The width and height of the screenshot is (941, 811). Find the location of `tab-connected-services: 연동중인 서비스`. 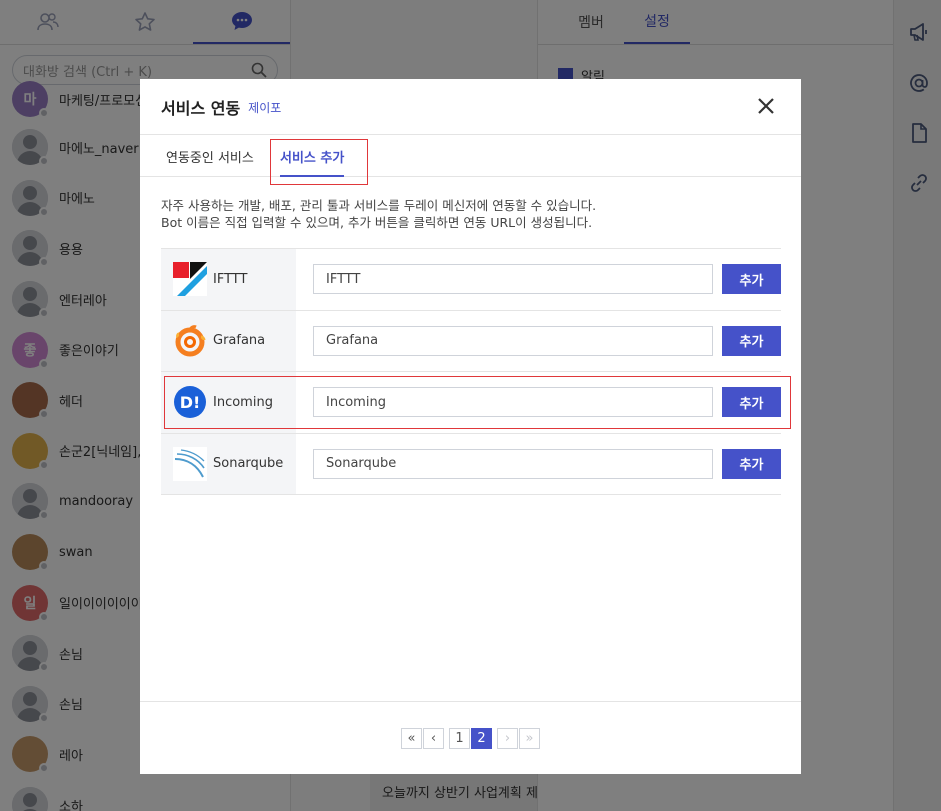

tab-connected-services: 연동중인 서비스 is located at coordinates (210, 156).